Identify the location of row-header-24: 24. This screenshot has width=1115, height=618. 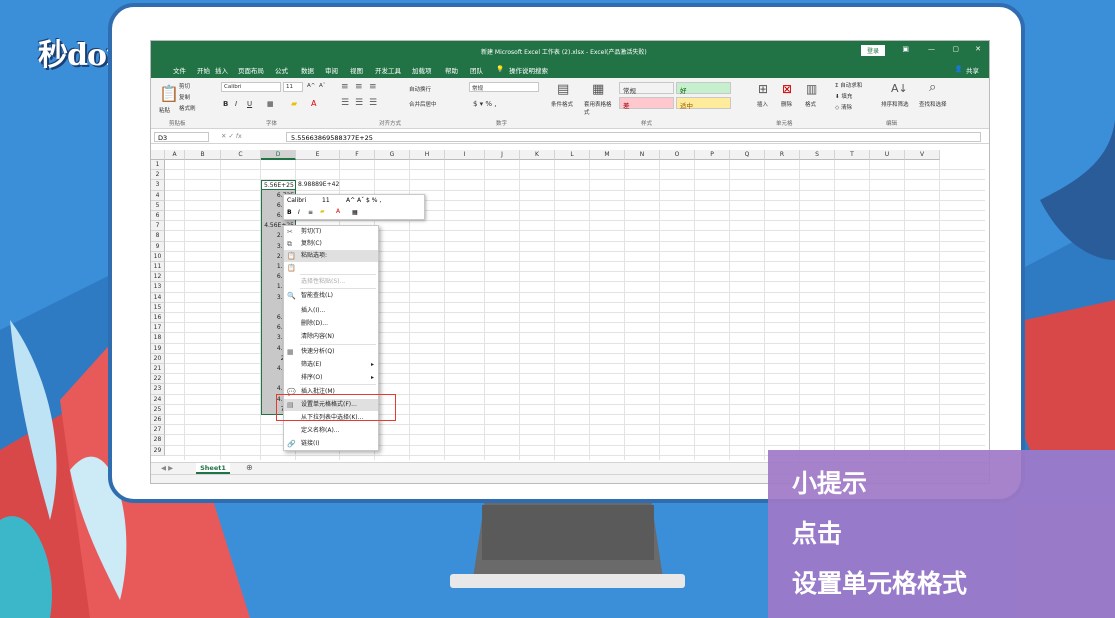
(158, 399).